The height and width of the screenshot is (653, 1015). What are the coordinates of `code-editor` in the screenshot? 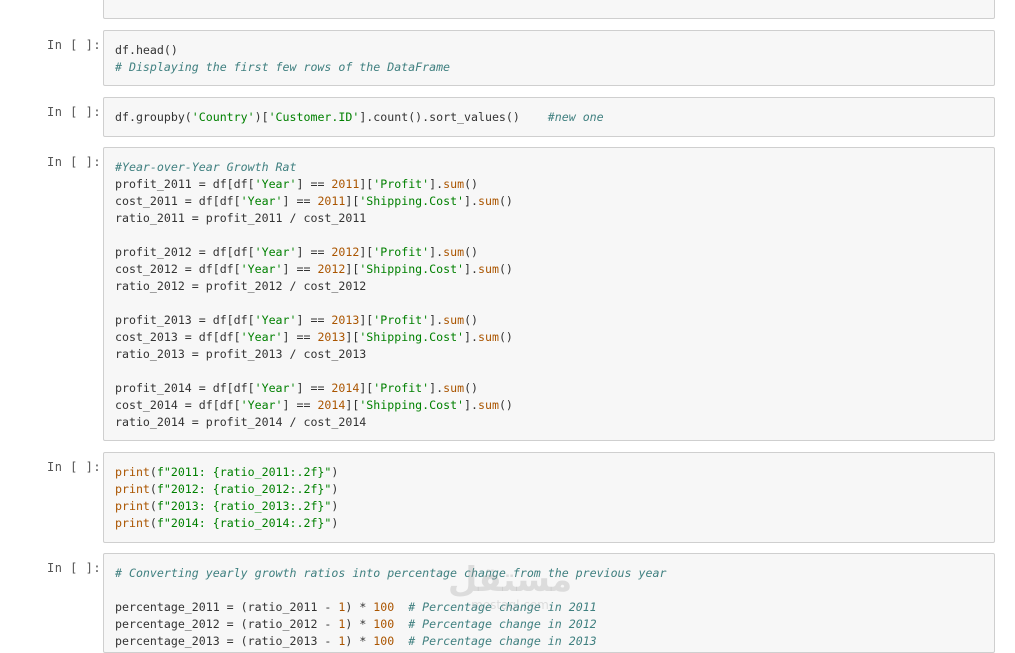 It's located at (549, 9).